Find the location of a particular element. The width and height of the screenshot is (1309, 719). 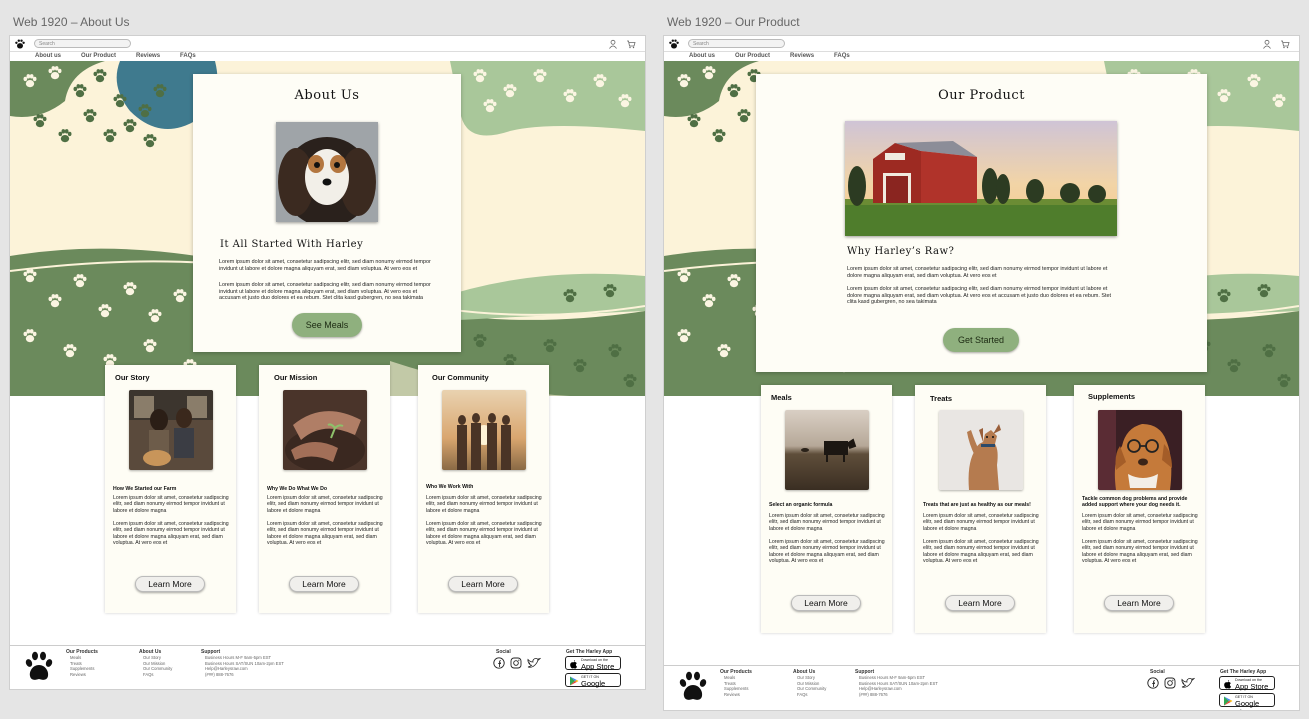

google-play-big-text: Google Play is located at coordinates (1247, 704).